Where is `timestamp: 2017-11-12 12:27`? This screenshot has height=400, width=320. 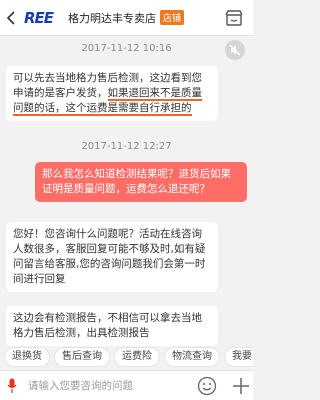
timestamp: 2017-11-12 12:27 is located at coordinates (126, 146).